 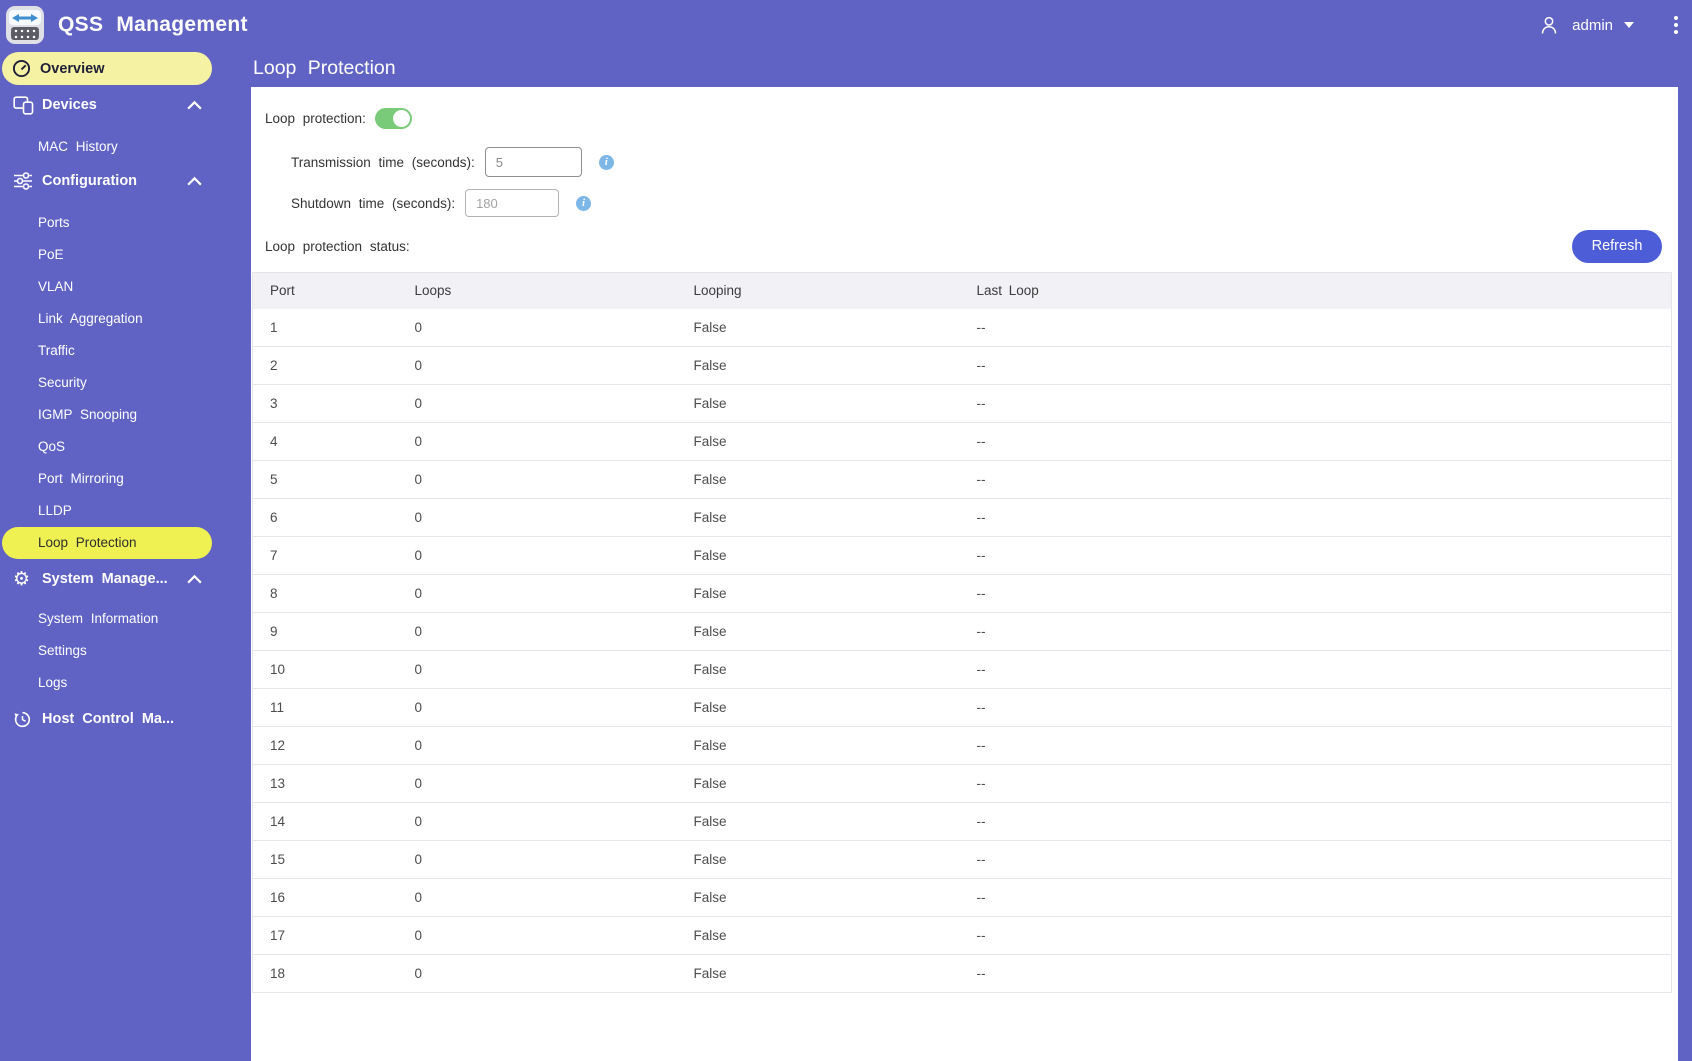 I want to click on table-row: 11 0 False --, so click(x=962, y=707).